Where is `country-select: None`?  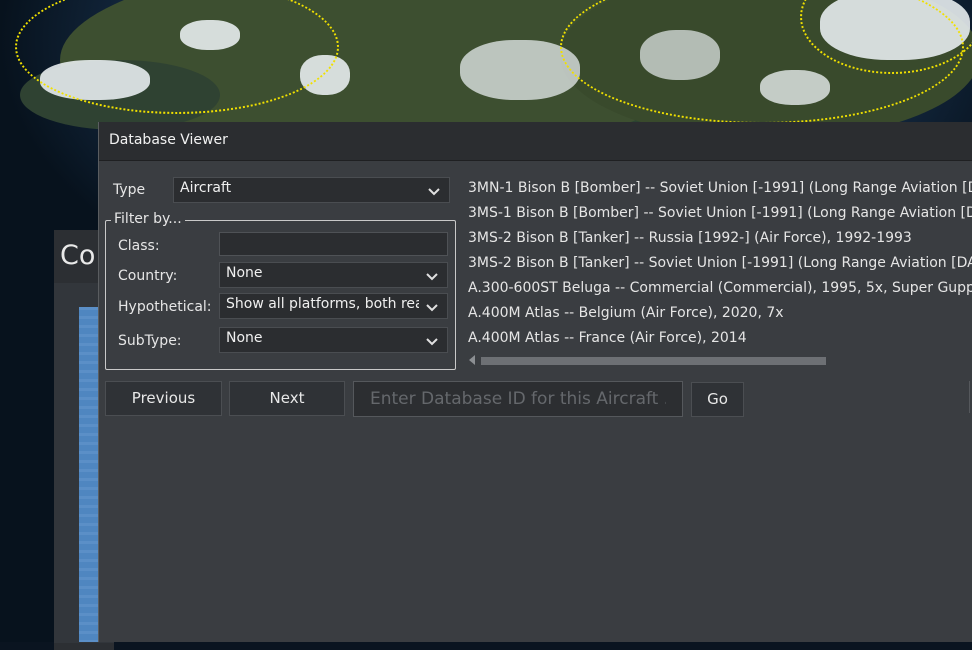 country-select: None is located at coordinates (333, 275).